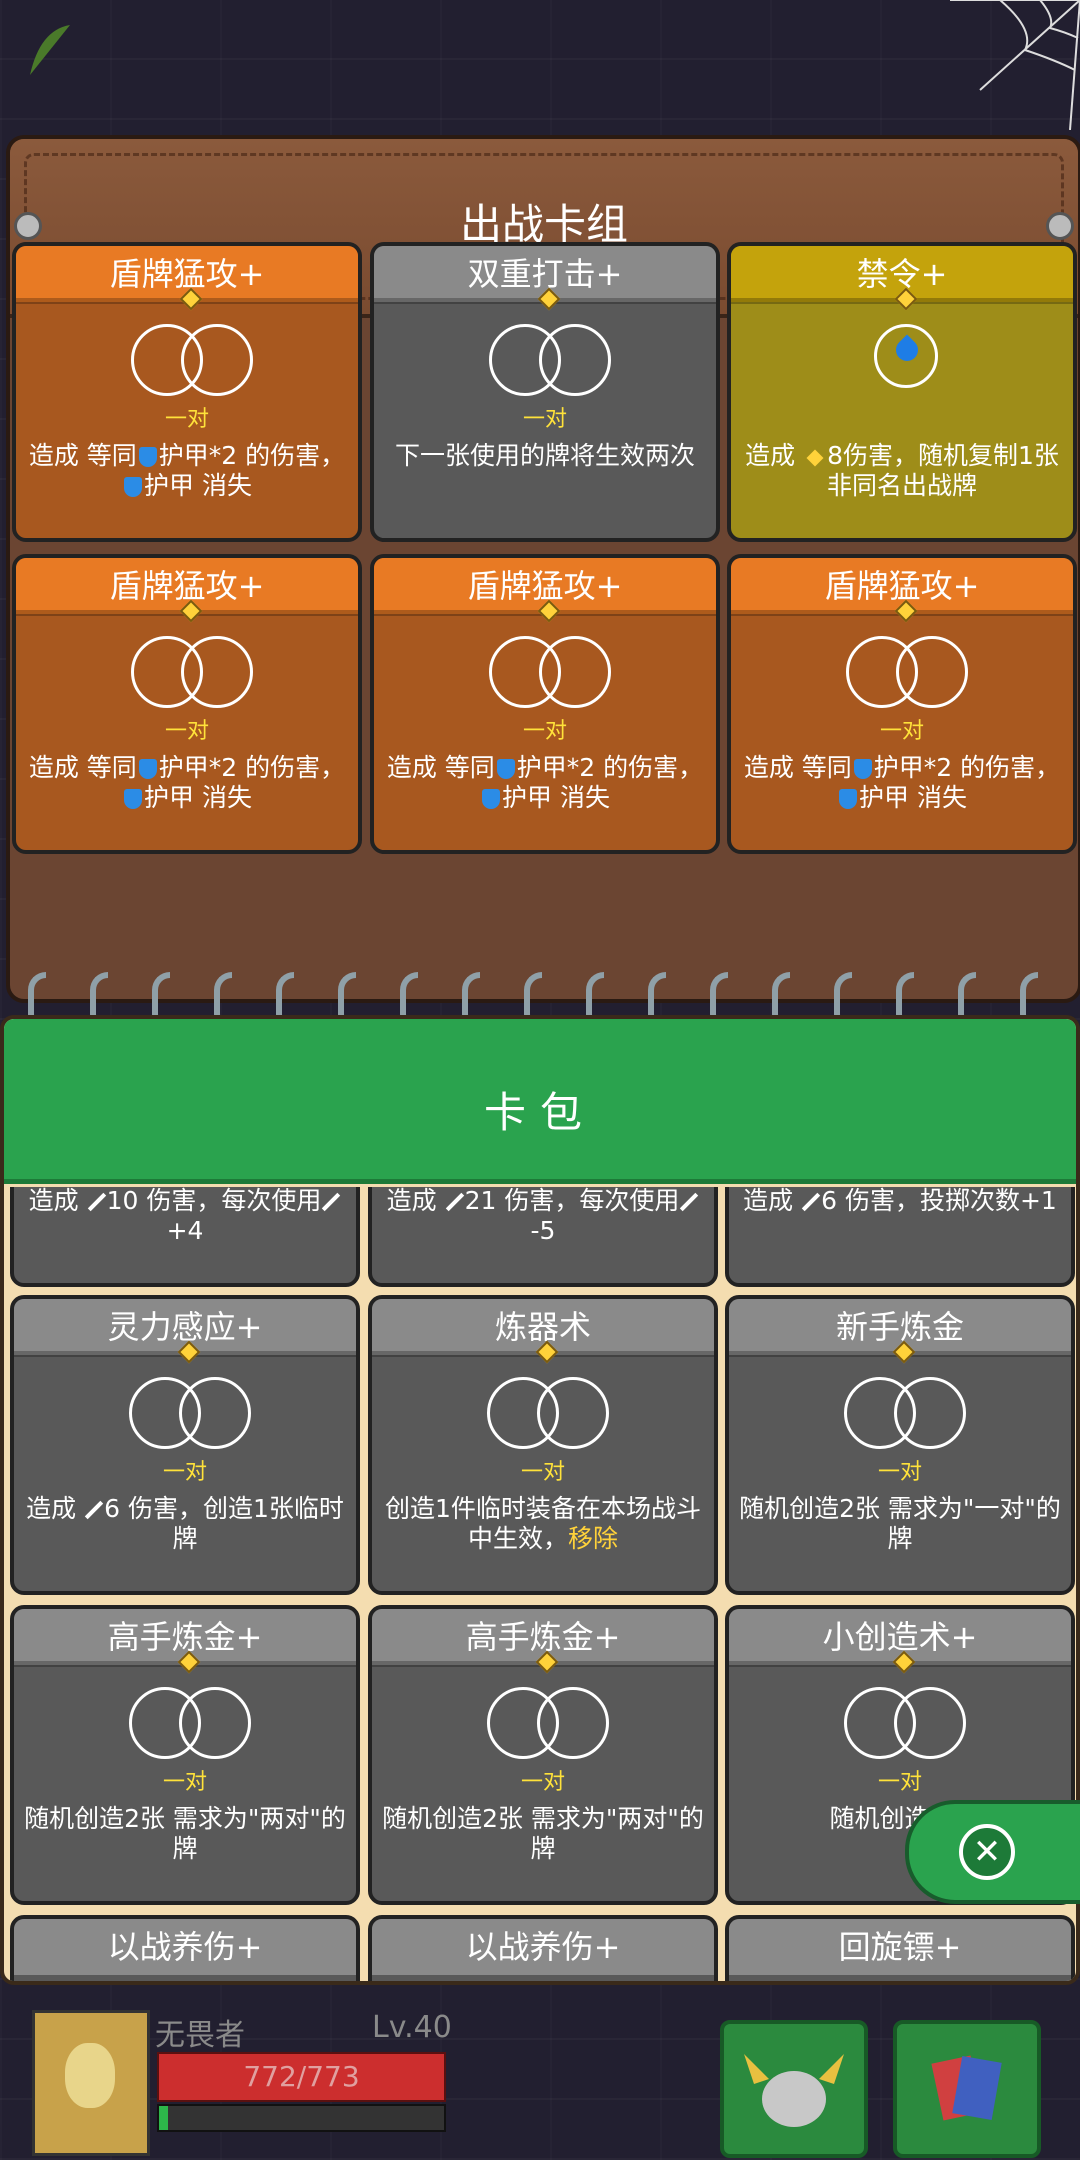 The height and width of the screenshot is (2160, 1080). What do you see at coordinates (163, 2118) in the screenshot?
I see `xp-bar-fill` at bounding box center [163, 2118].